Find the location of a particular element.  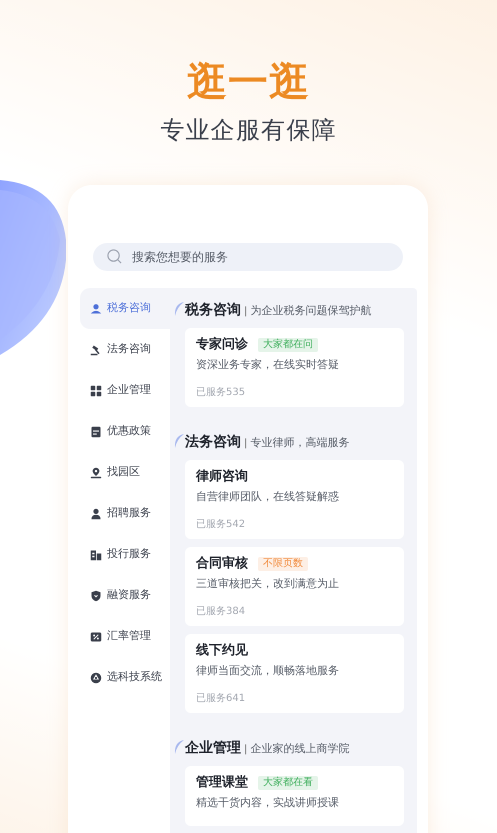

sidebar-item: 找园区 is located at coordinates (125, 472).